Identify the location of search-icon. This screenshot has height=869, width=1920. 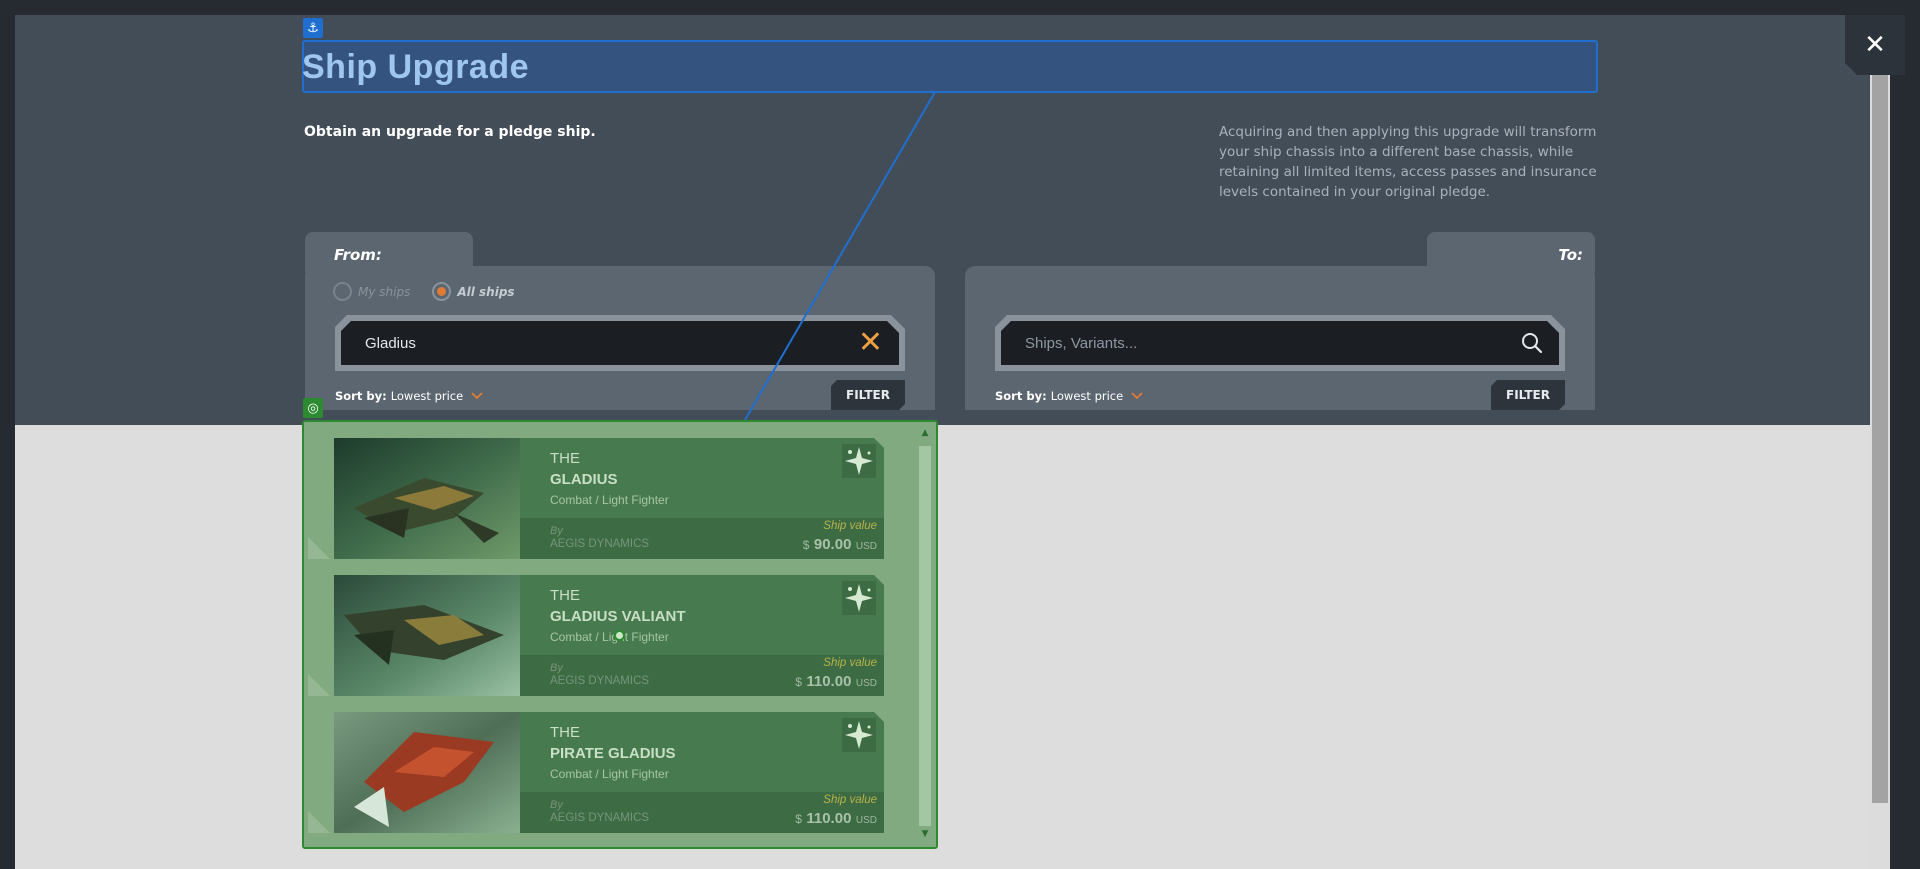
(1532, 343).